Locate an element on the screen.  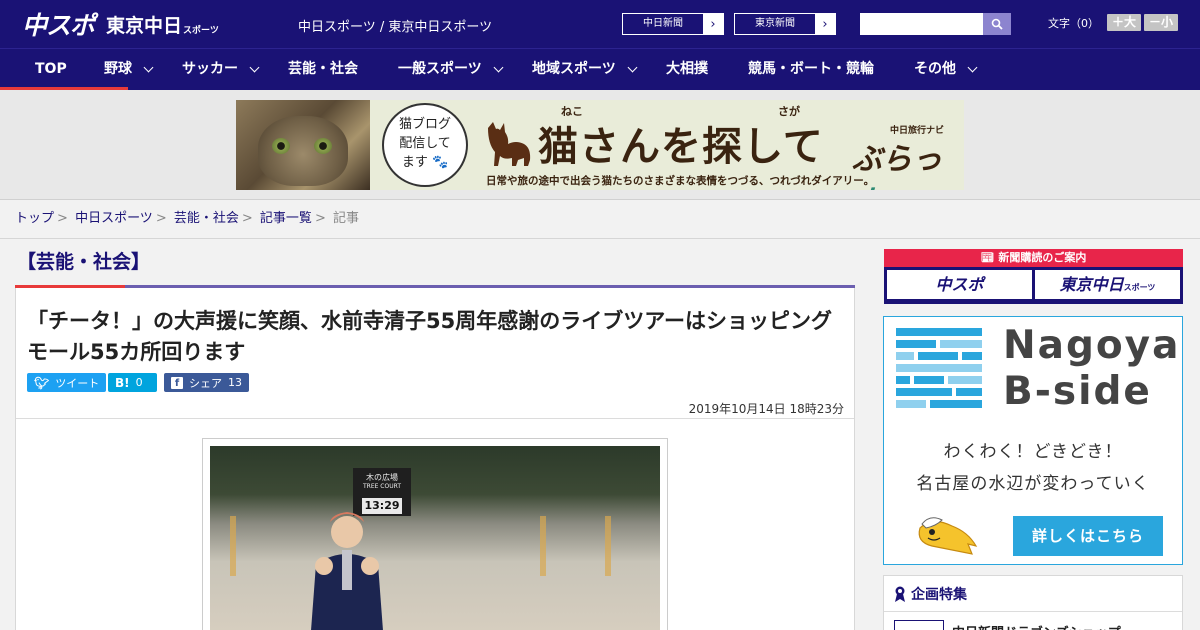
banner-navi-main: ぶらっ is located at coordinates (897, 159).